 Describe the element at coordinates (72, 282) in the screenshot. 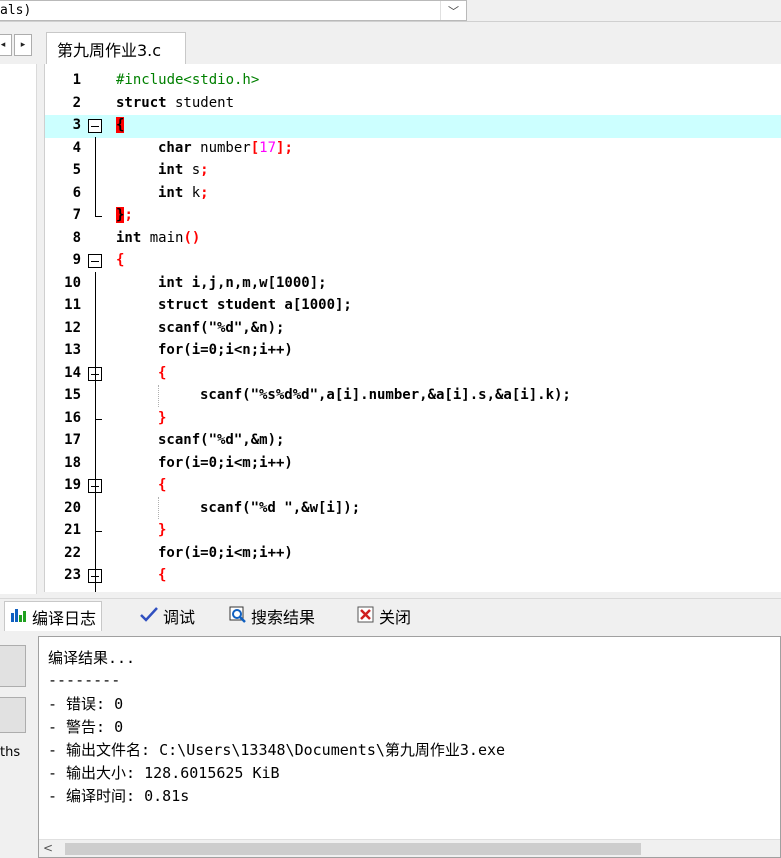

I see `line-number: 10` at that location.